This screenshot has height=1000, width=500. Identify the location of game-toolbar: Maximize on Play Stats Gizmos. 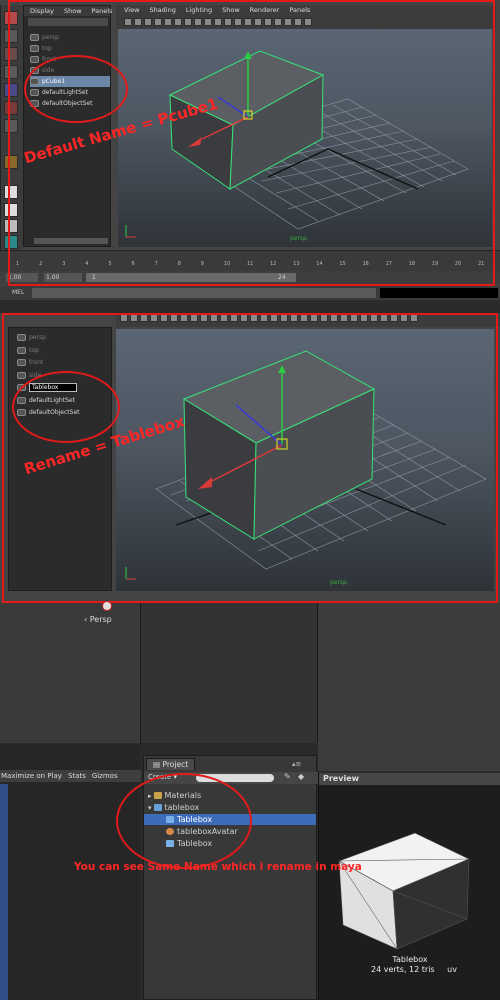
(70, 776).